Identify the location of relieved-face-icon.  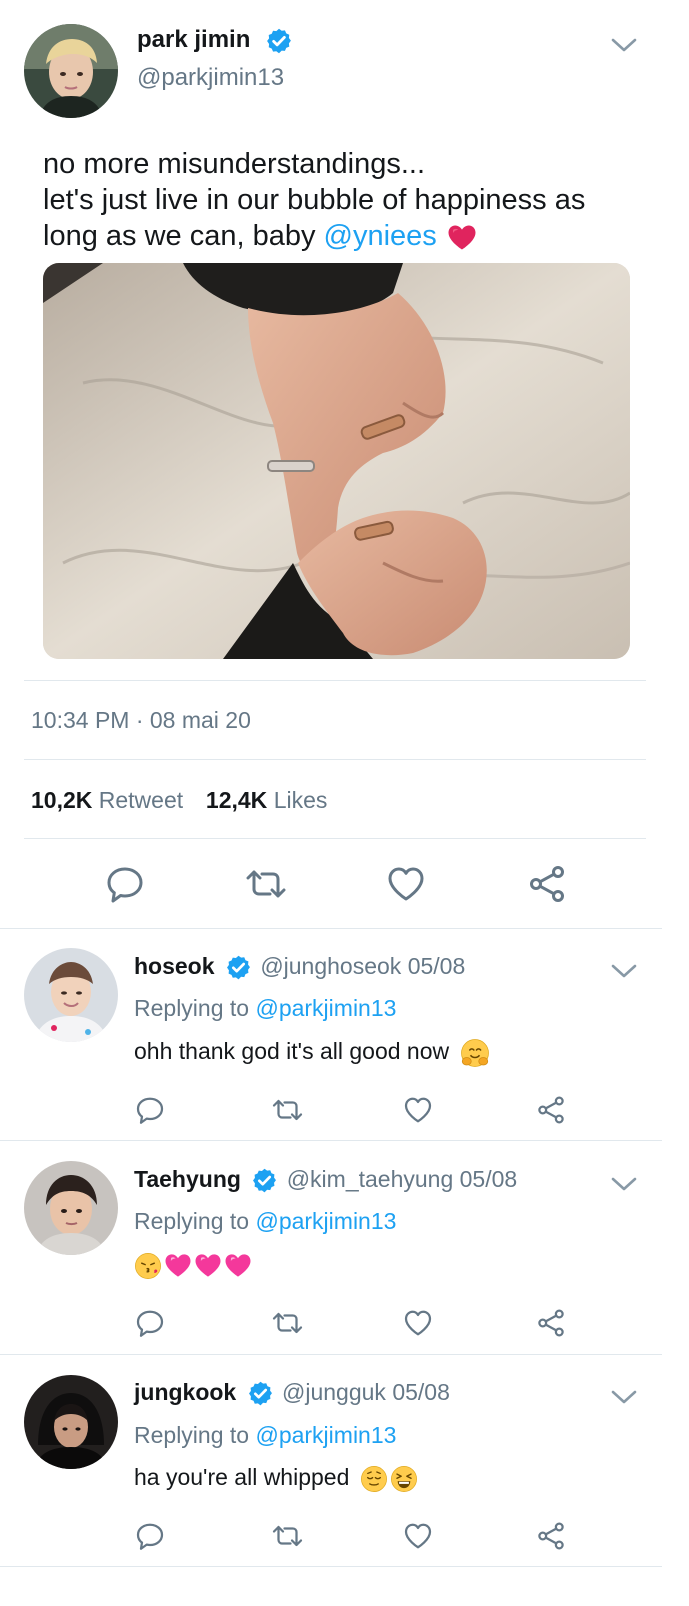
(374, 1479).